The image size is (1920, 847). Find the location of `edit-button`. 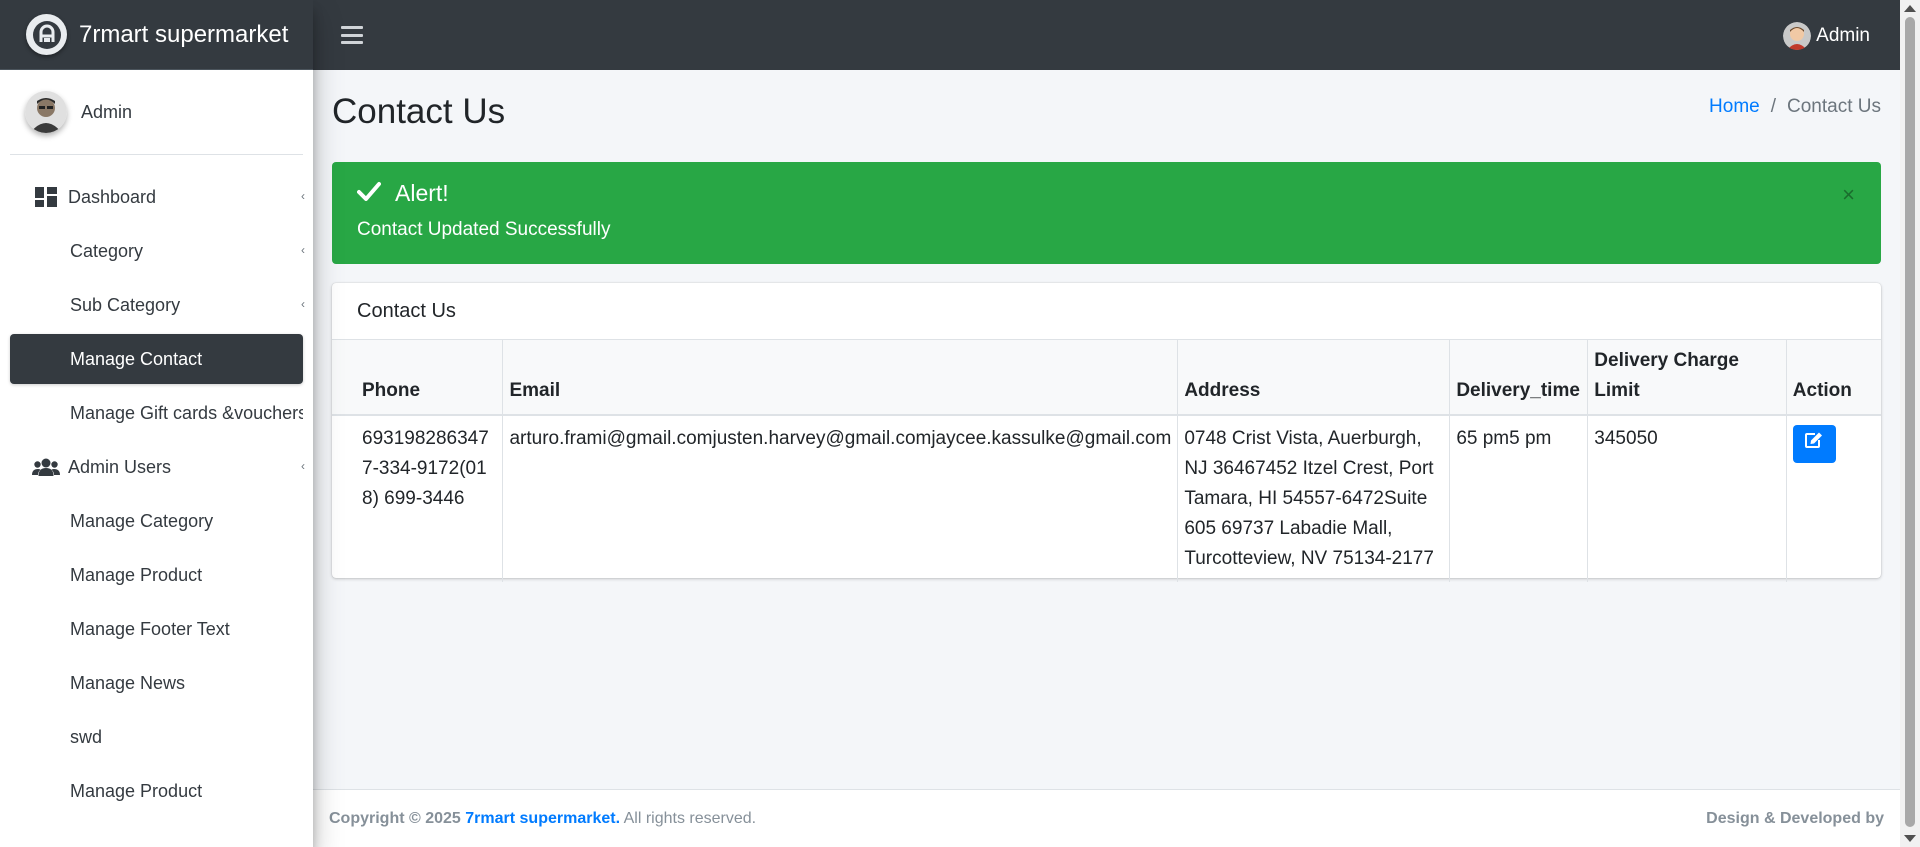

edit-button is located at coordinates (1814, 444).